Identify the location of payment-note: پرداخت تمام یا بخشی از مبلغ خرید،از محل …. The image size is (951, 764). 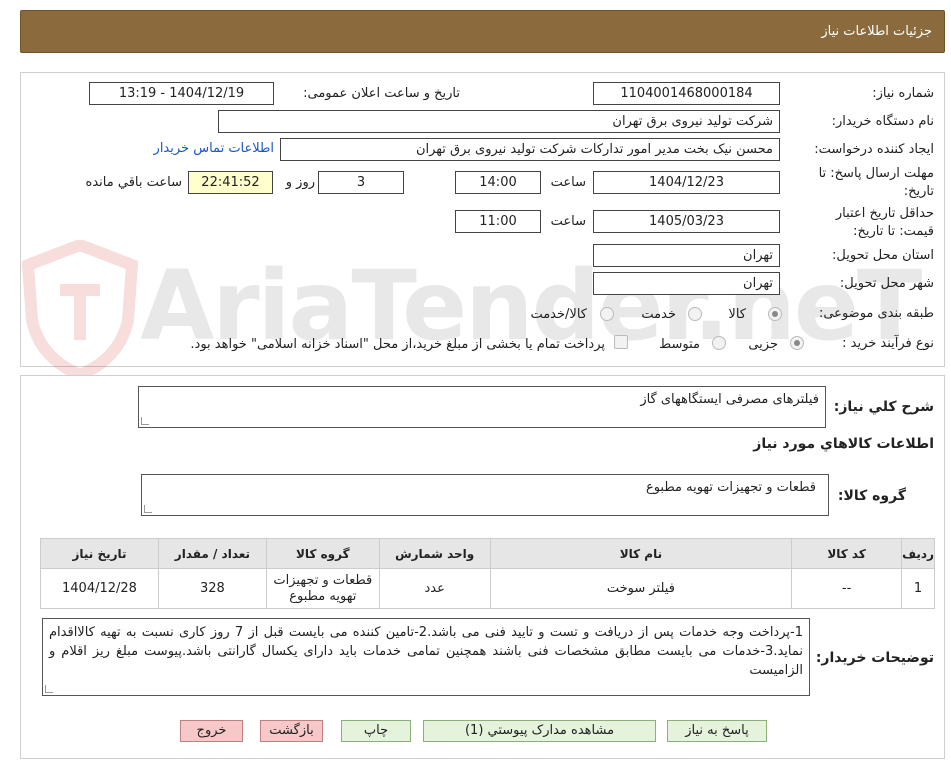
(397, 344).